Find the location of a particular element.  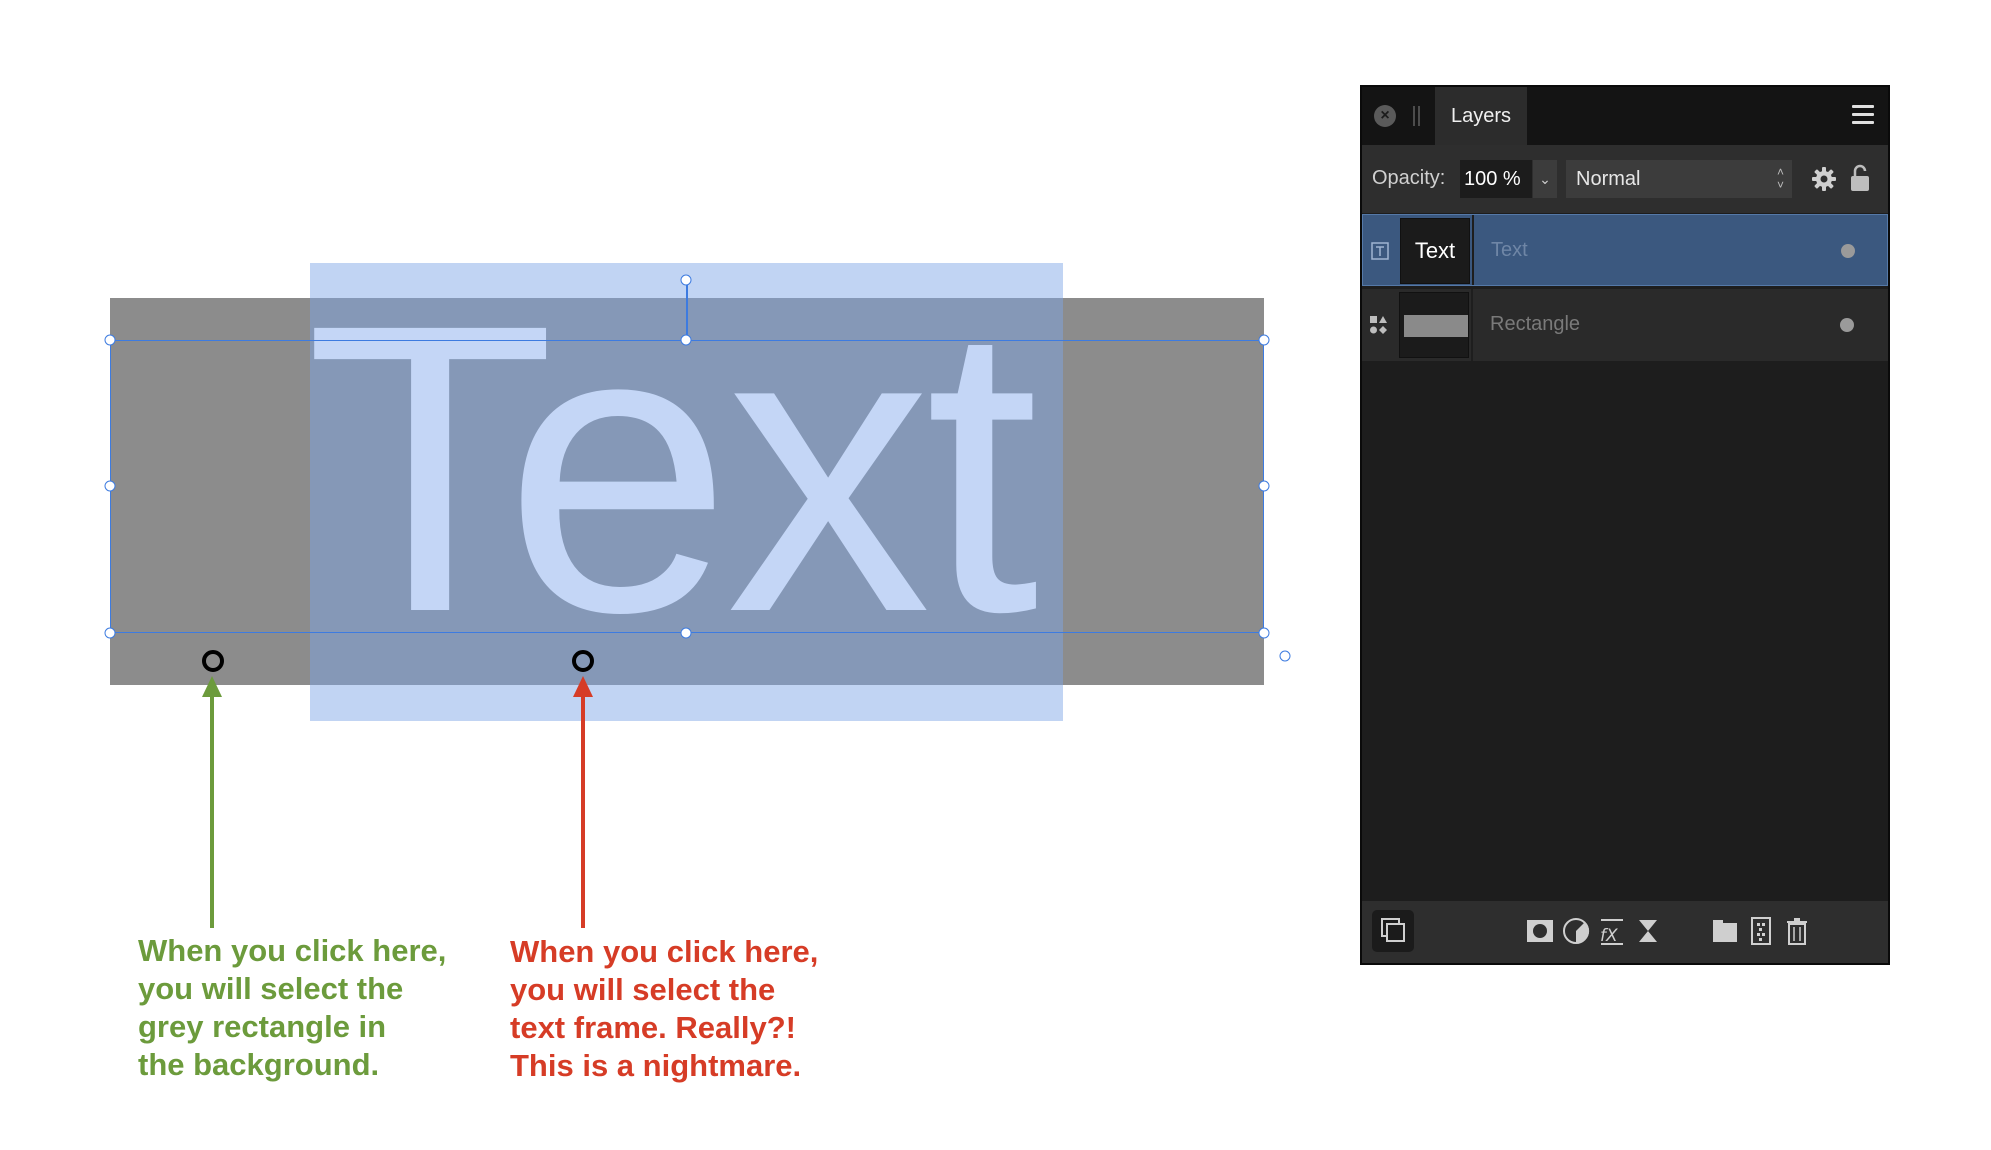

layer-name: Text is located at coordinates (1509, 250).